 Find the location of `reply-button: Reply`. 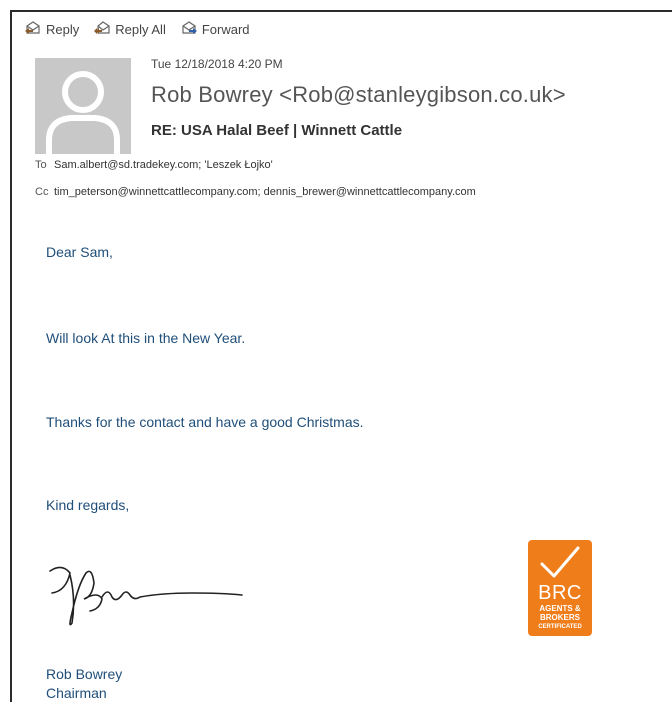

reply-button: Reply is located at coordinates (51, 29).